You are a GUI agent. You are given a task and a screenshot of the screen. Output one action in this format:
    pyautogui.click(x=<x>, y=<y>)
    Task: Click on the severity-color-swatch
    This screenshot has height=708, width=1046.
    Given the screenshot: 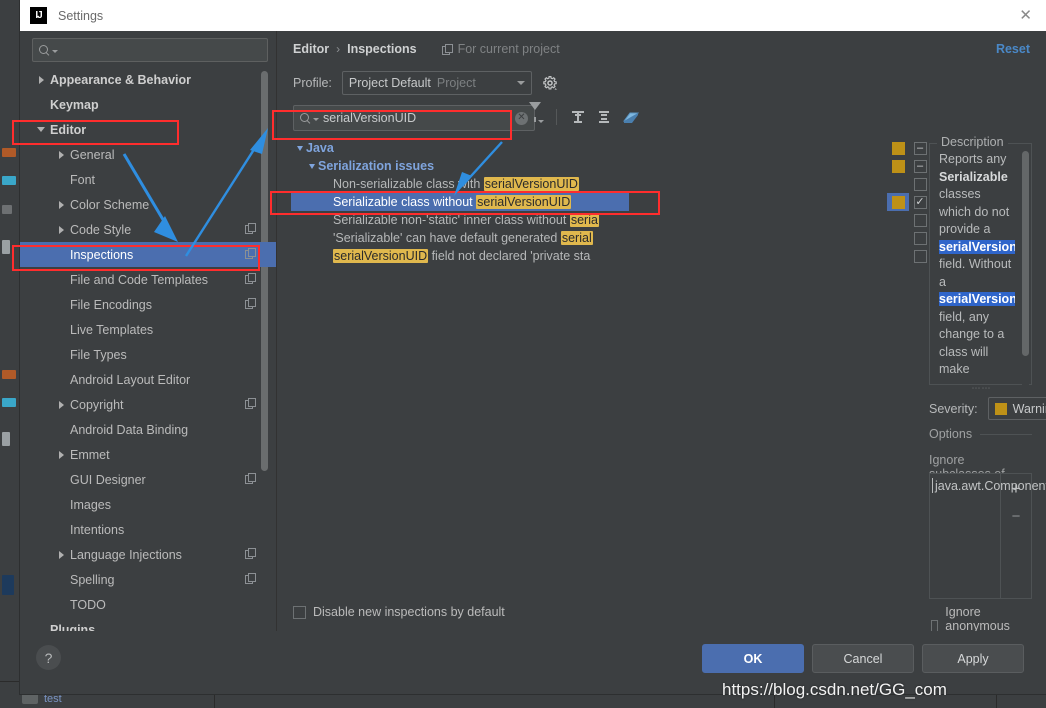 What is the action you would take?
    pyautogui.click(x=1000, y=408)
    